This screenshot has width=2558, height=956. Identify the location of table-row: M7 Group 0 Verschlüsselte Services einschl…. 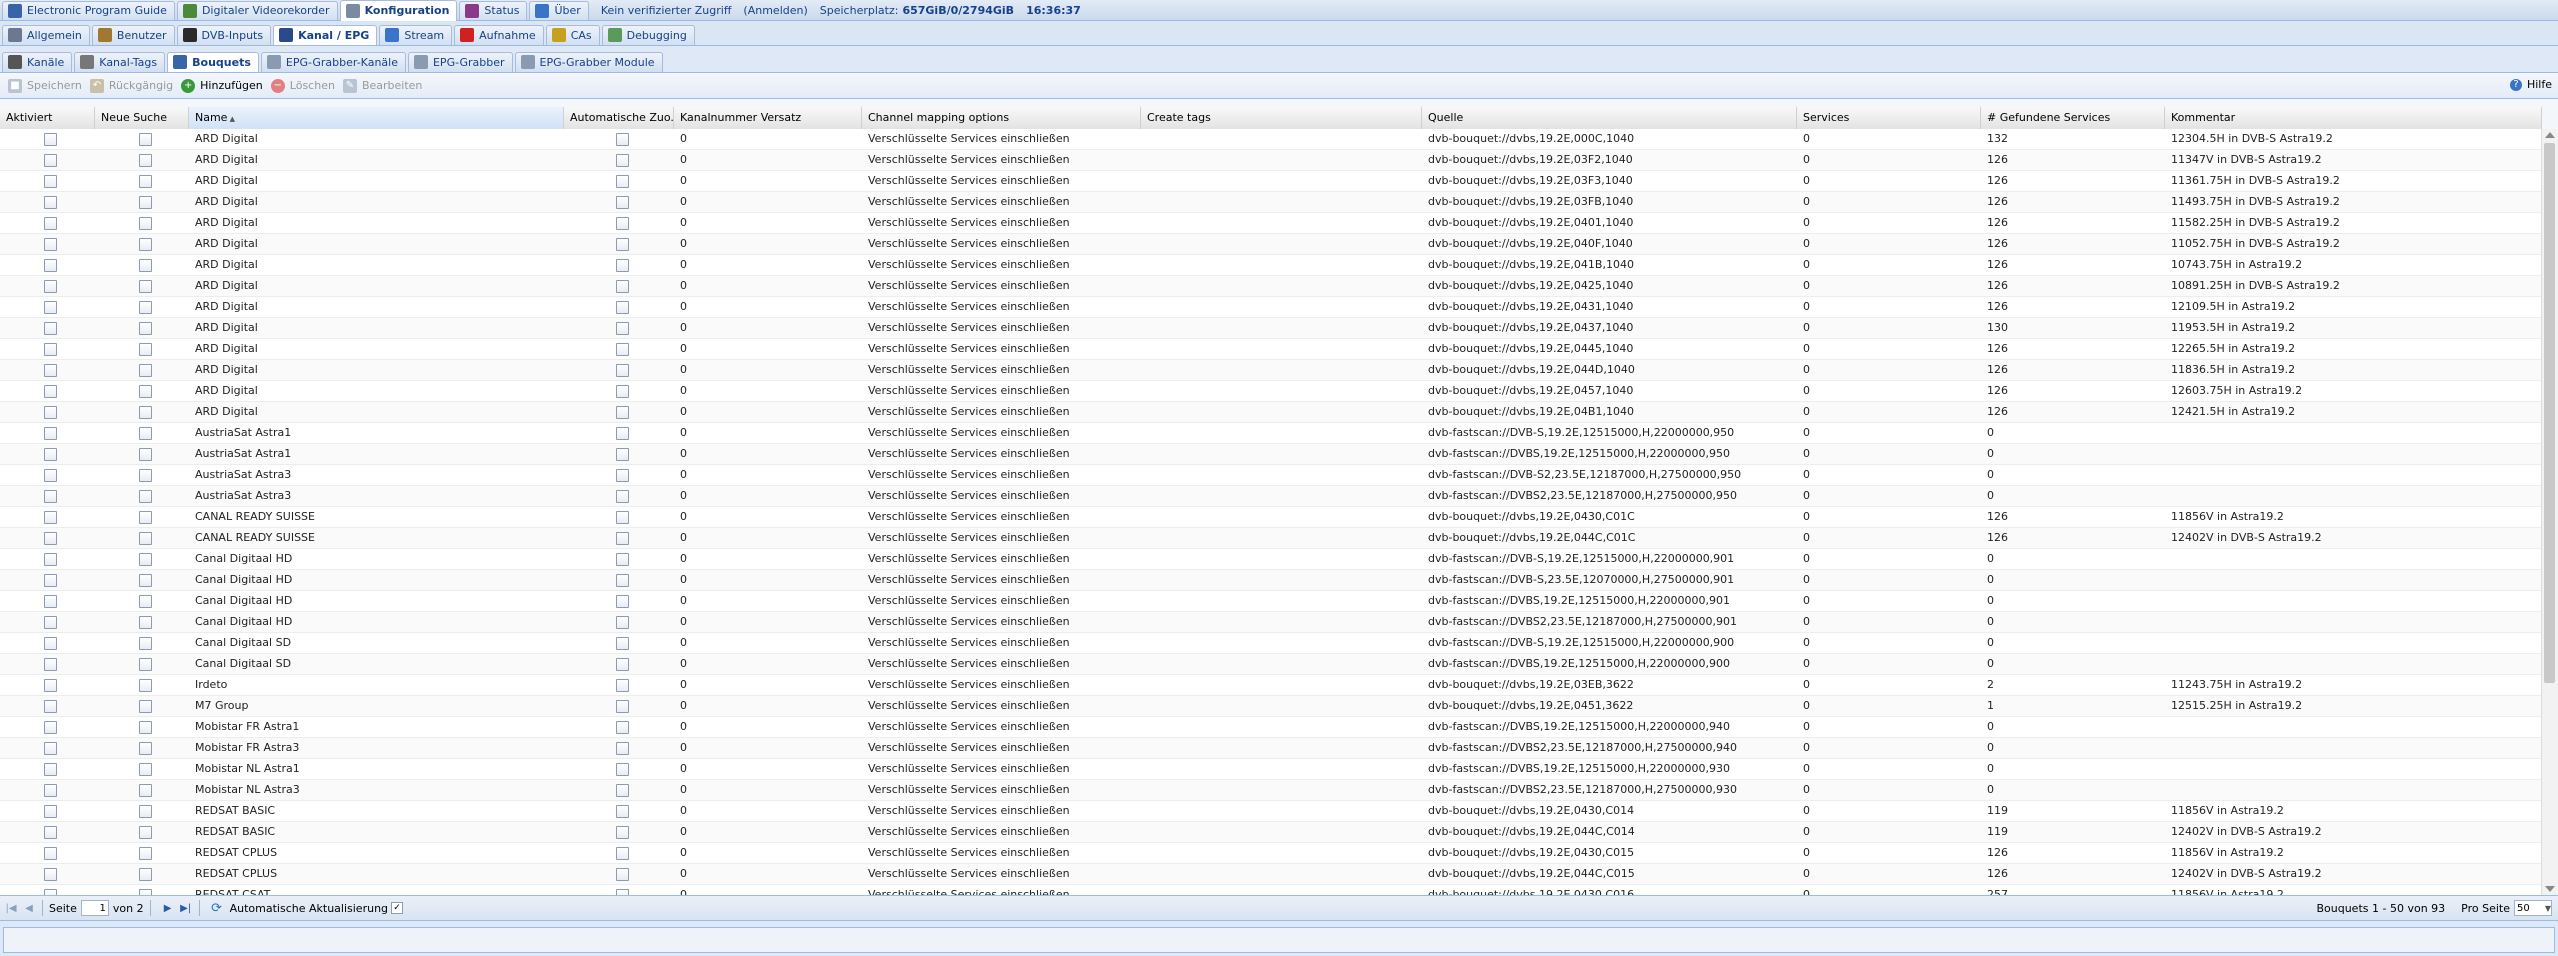
(1271, 706).